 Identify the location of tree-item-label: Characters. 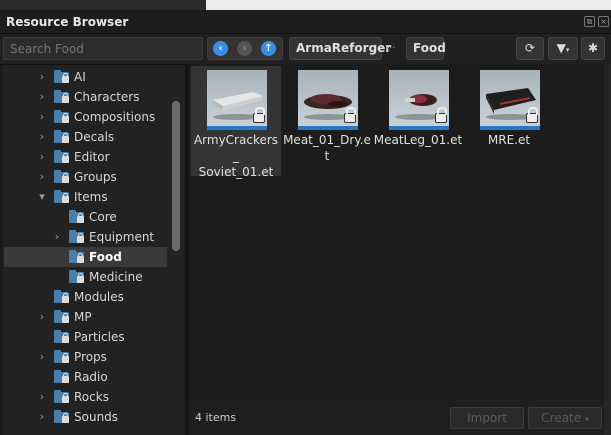
(107, 97).